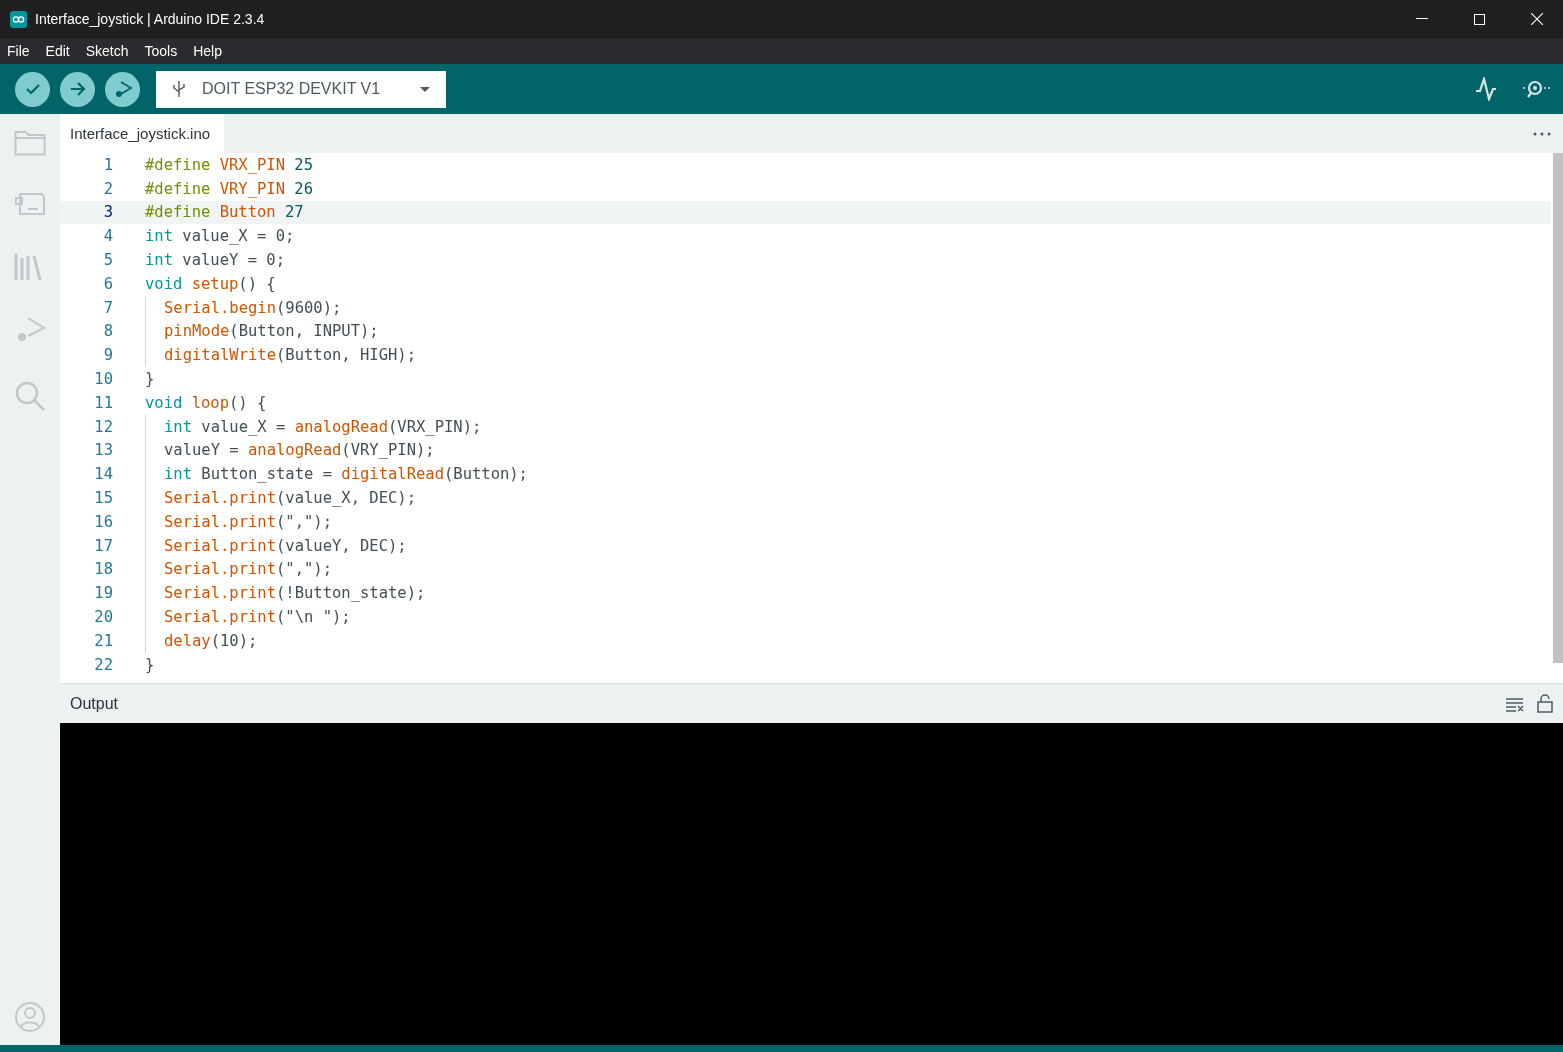 The width and height of the screenshot is (1563, 1052). What do you see at coordinates (1479, 19) in the screenshot?
I see `maximize-icon` at bounding box center [1479, 19].